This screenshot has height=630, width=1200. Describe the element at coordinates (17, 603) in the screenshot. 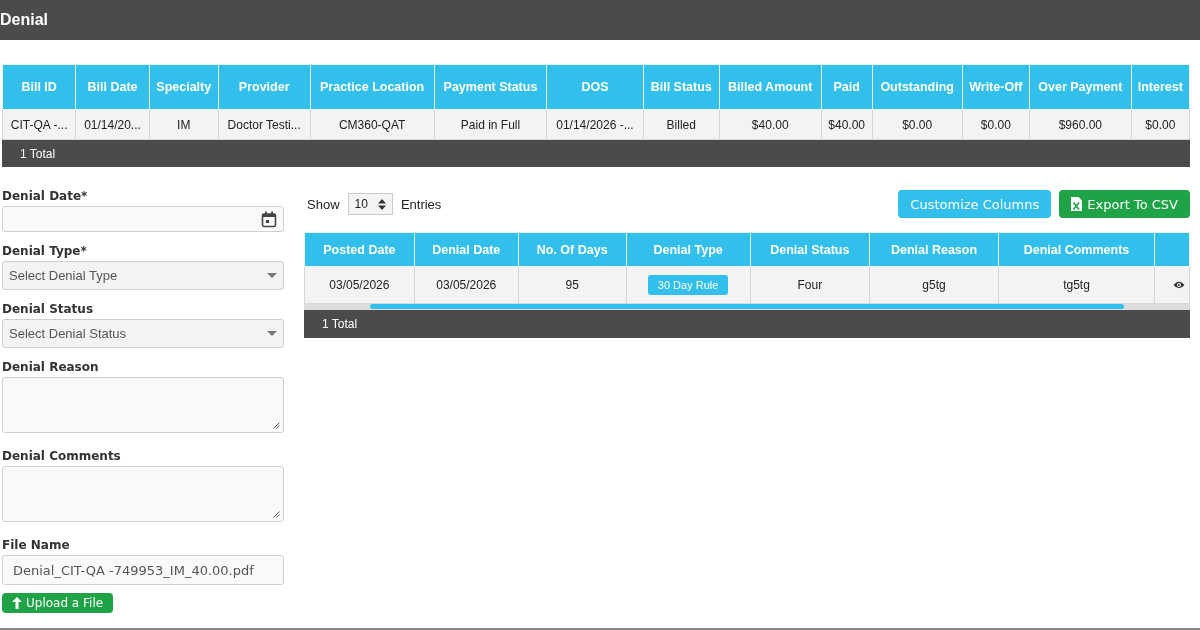

I see `upload-icon` at that location.